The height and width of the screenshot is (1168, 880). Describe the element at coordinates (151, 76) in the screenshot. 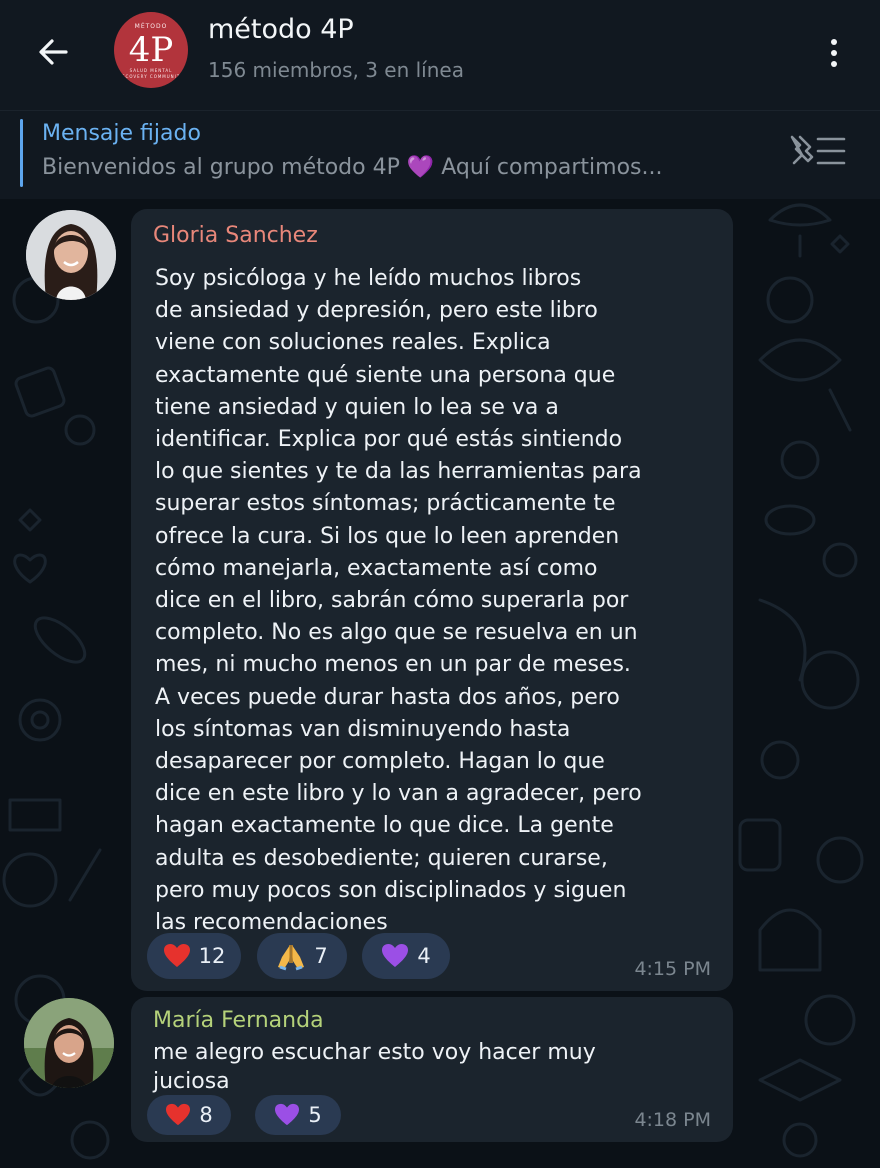

I see `avatar-bottom-text-2: RECOVERY COMMUNITY` at that location.